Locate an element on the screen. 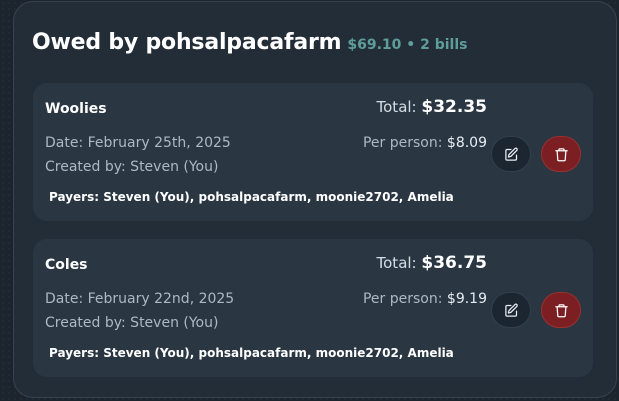  per-person-value: $8.09 is located at coordinates (466, 143).